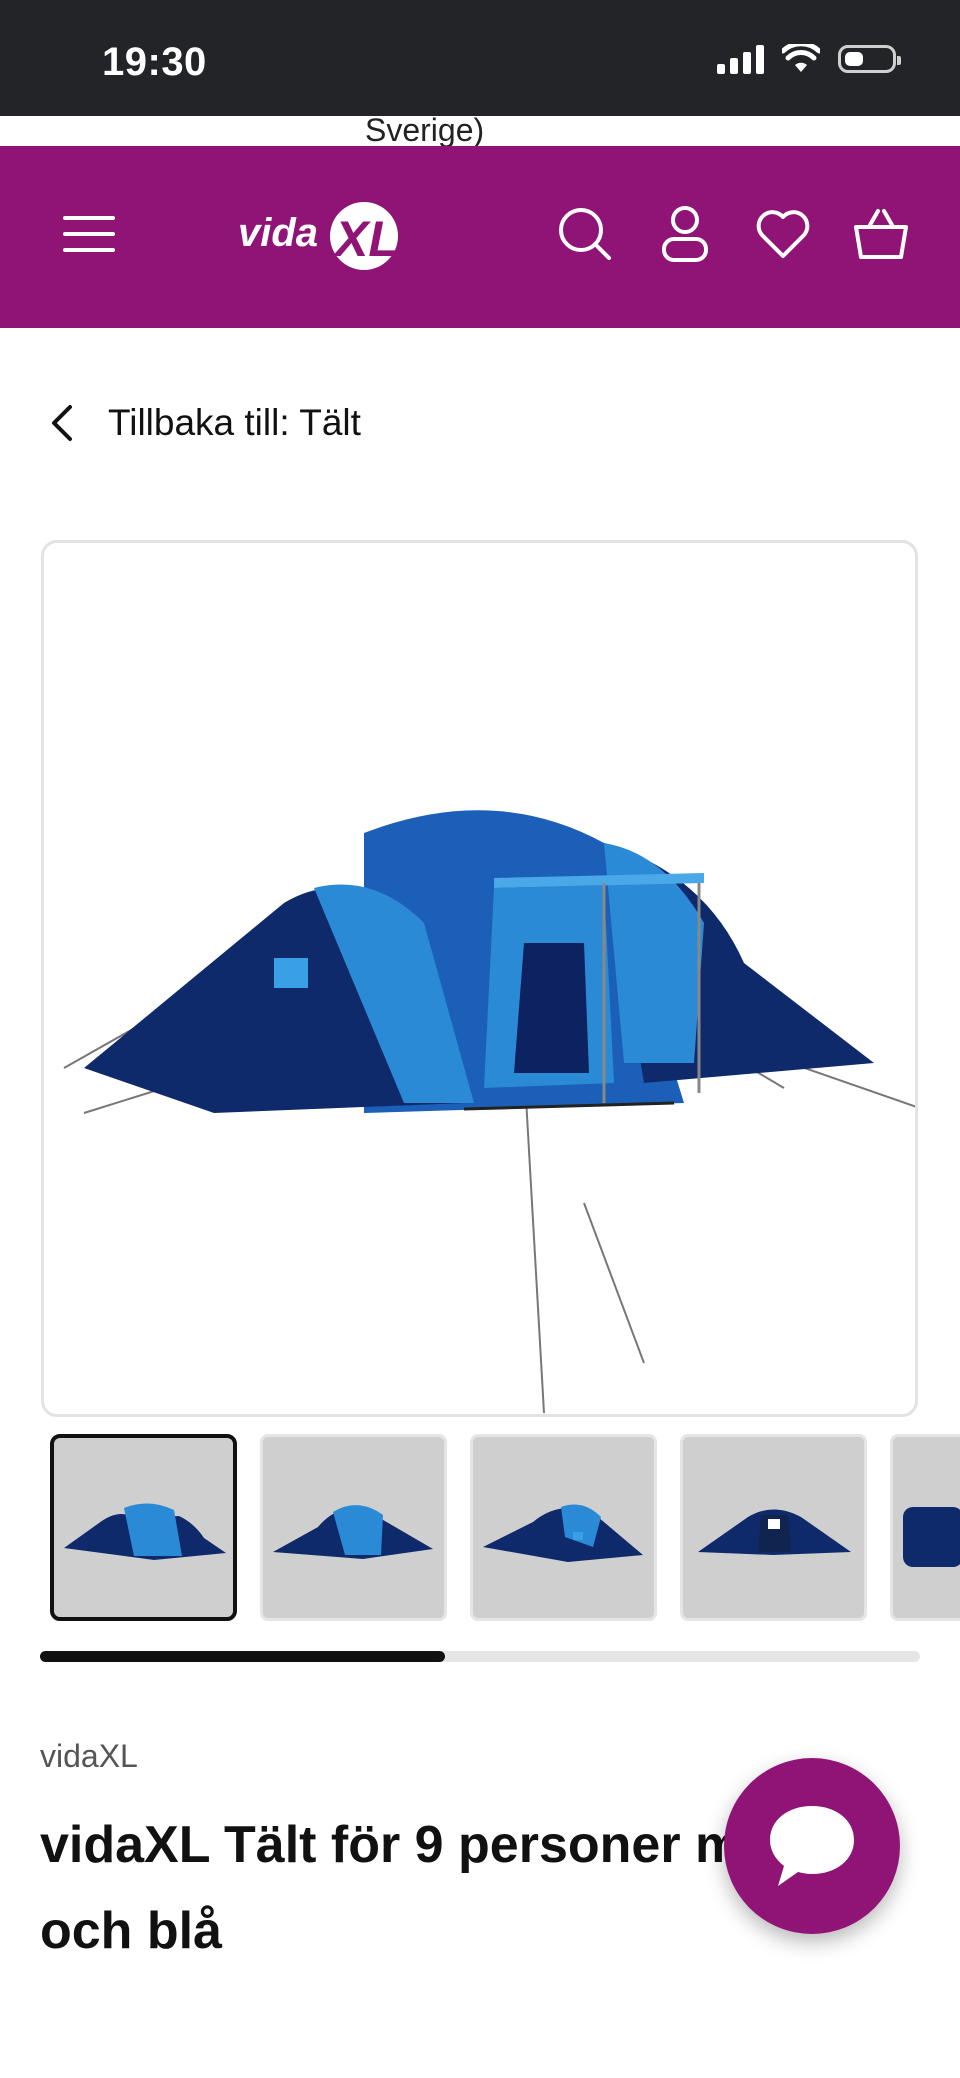 The width and height of the screenshot is (960, 2078). I want to click on gallery-scroll-progress, so click(480, 1656).